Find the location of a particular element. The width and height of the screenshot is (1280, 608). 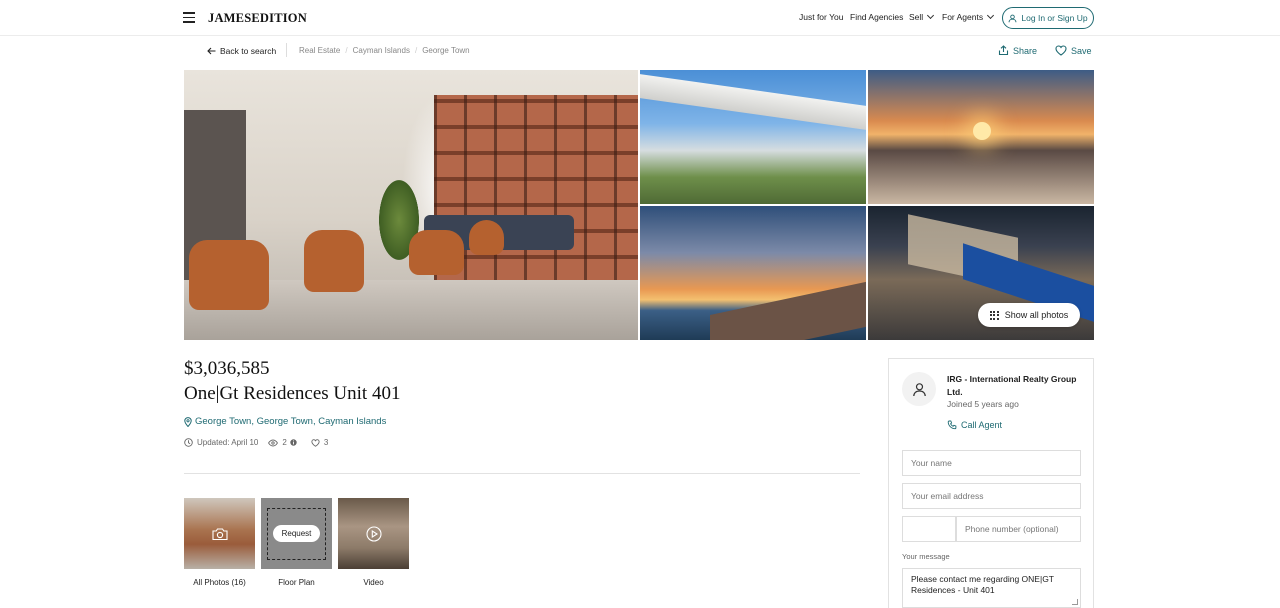

arrow-left-icon is located at coordinates (211, 51).